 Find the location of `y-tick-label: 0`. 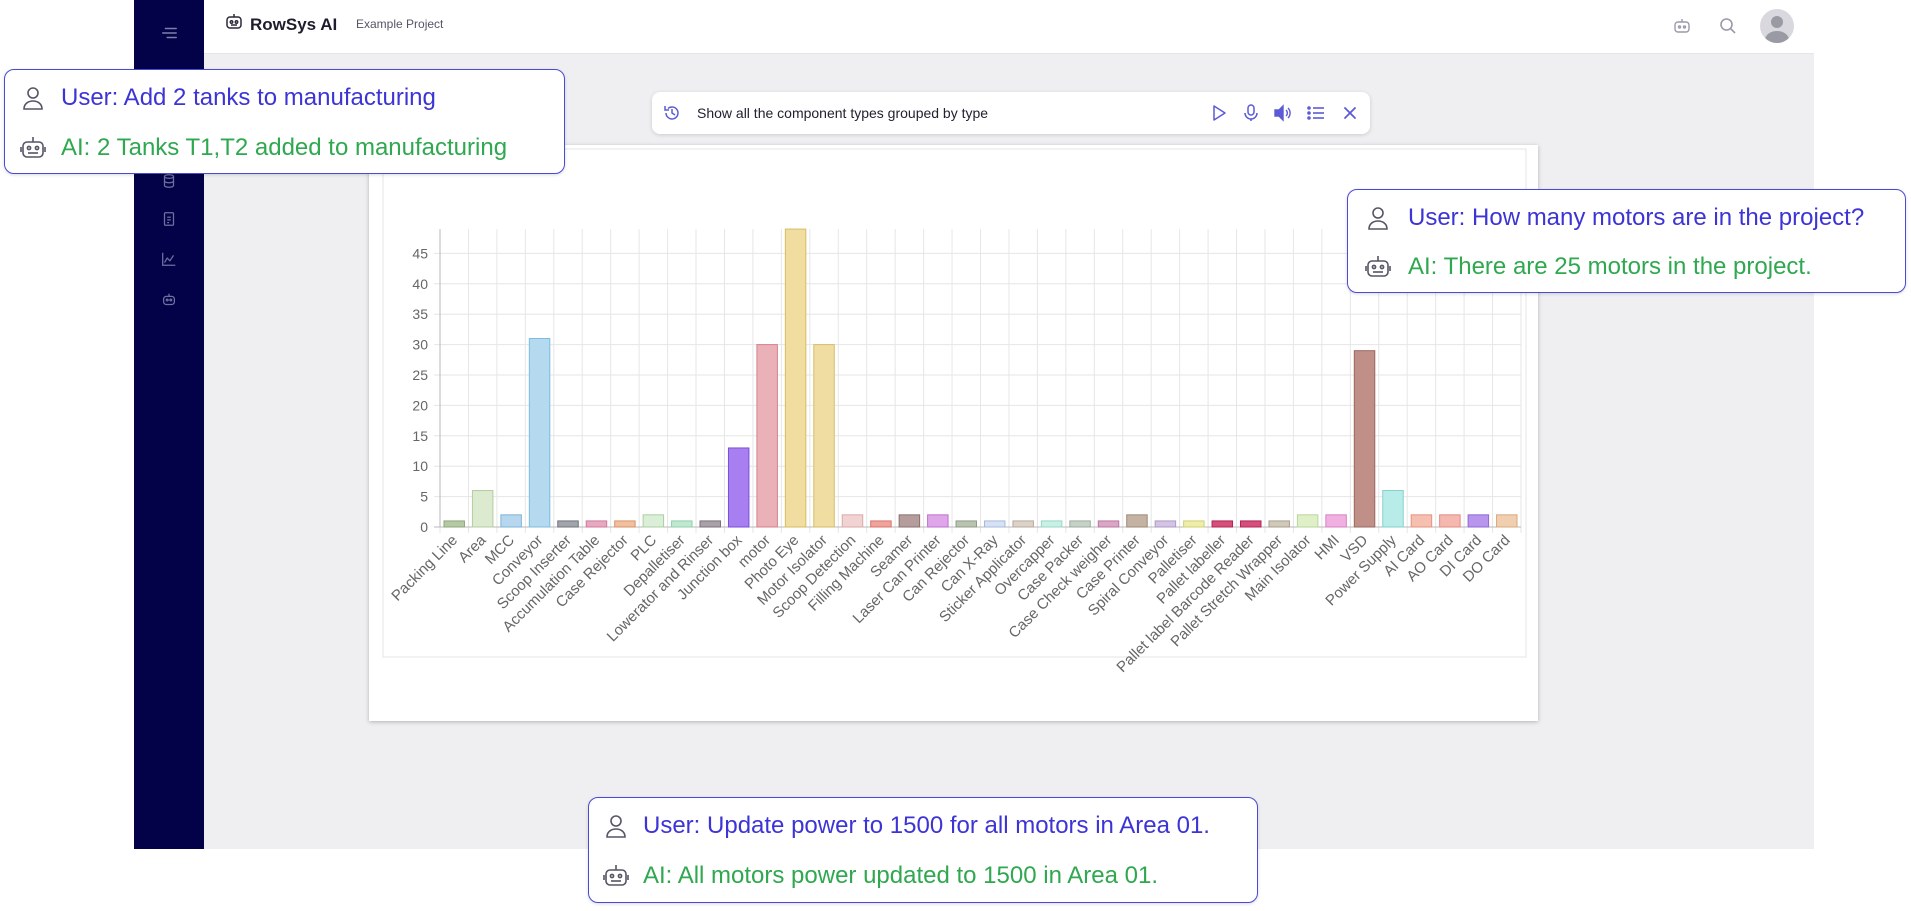

y-tick-label: 0 is located at coordinates (424, 527).